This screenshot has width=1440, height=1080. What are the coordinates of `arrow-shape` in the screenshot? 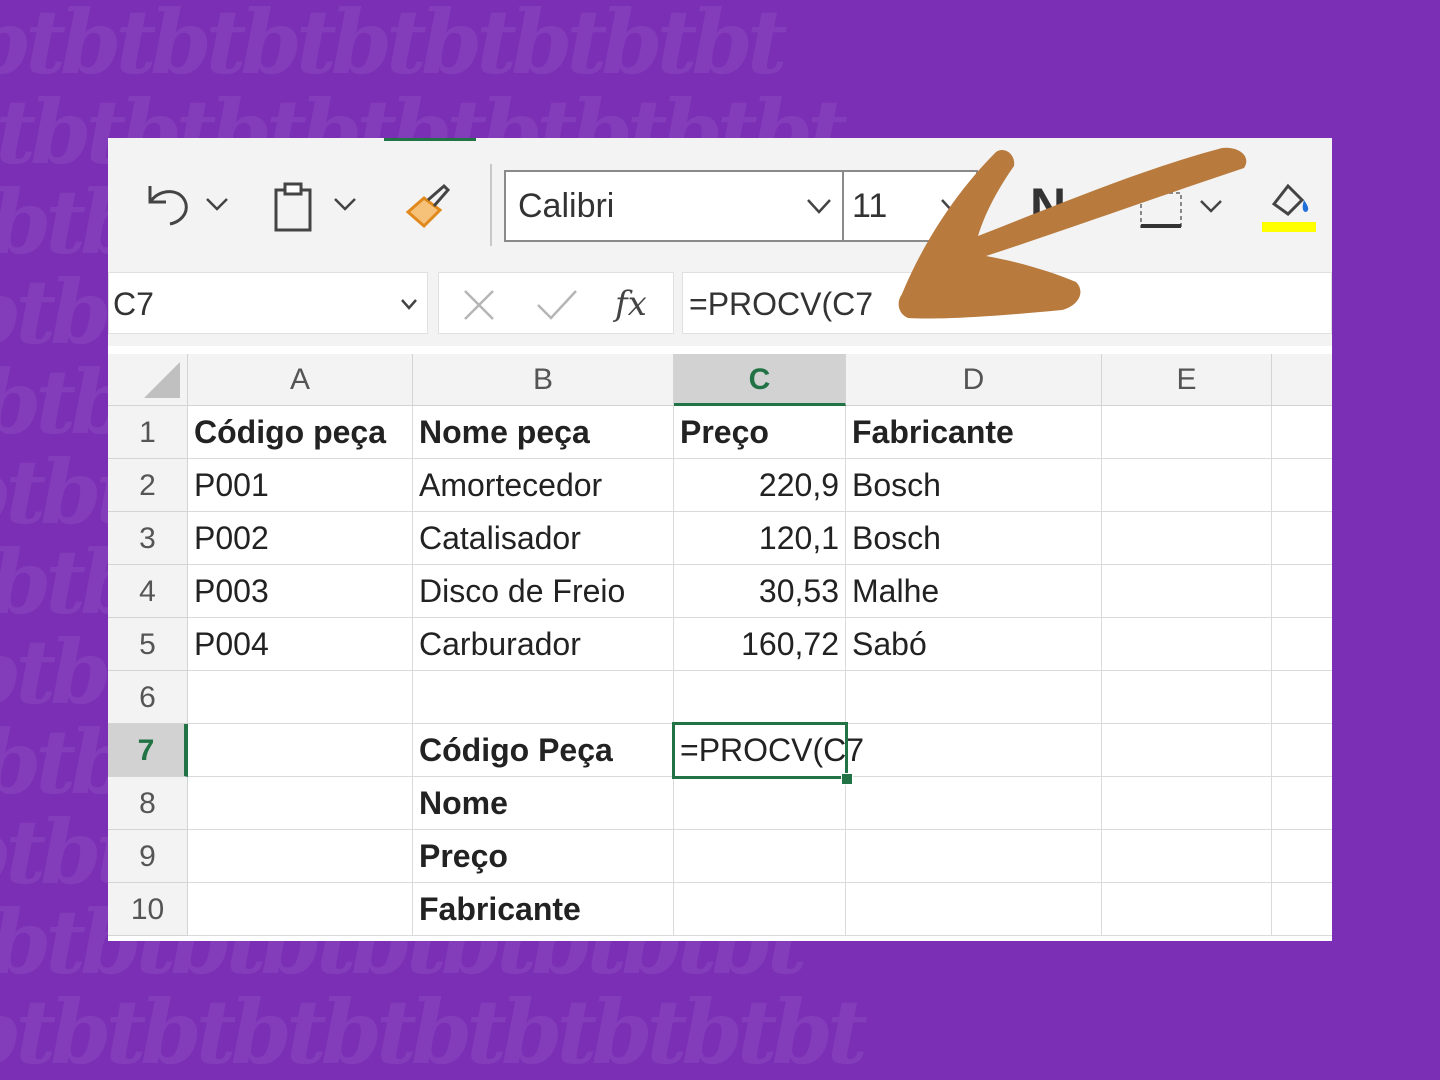 It's located at (1072, 233).